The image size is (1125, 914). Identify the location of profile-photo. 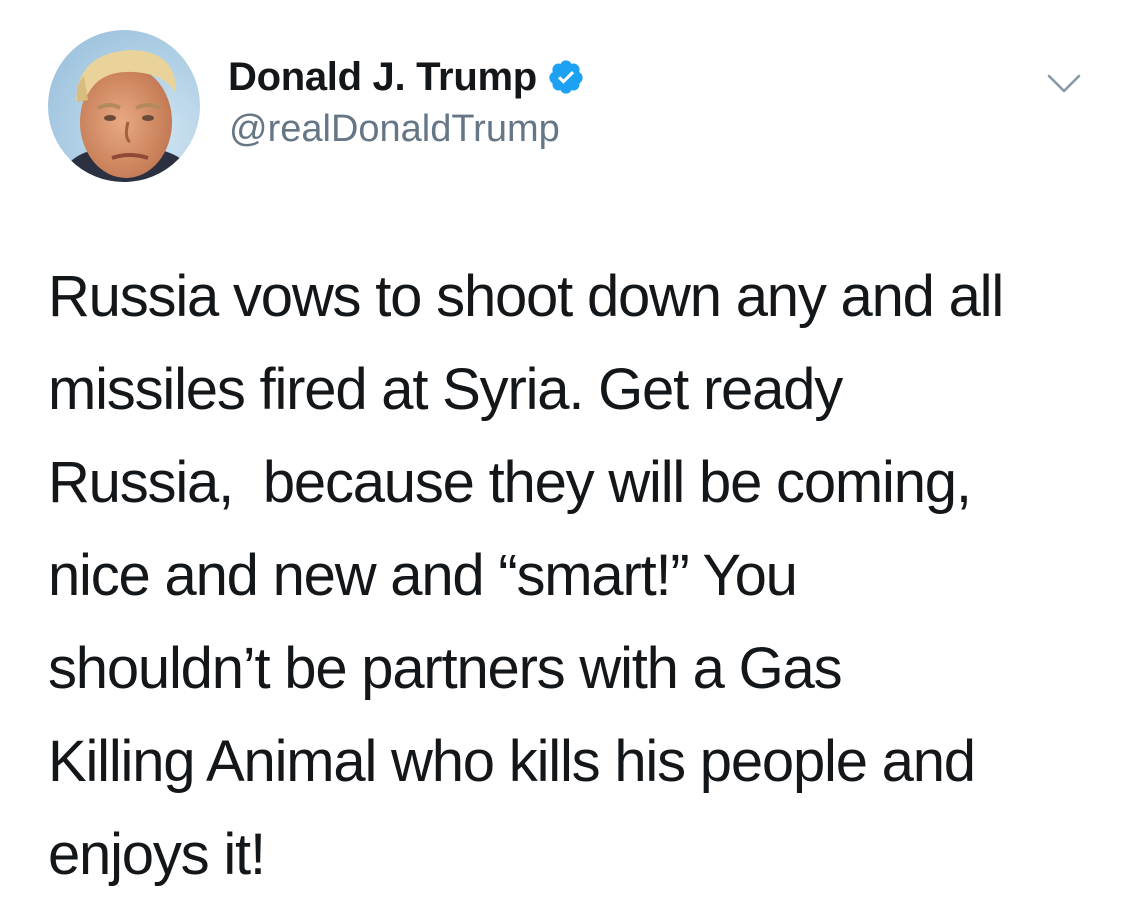
(124, 106).